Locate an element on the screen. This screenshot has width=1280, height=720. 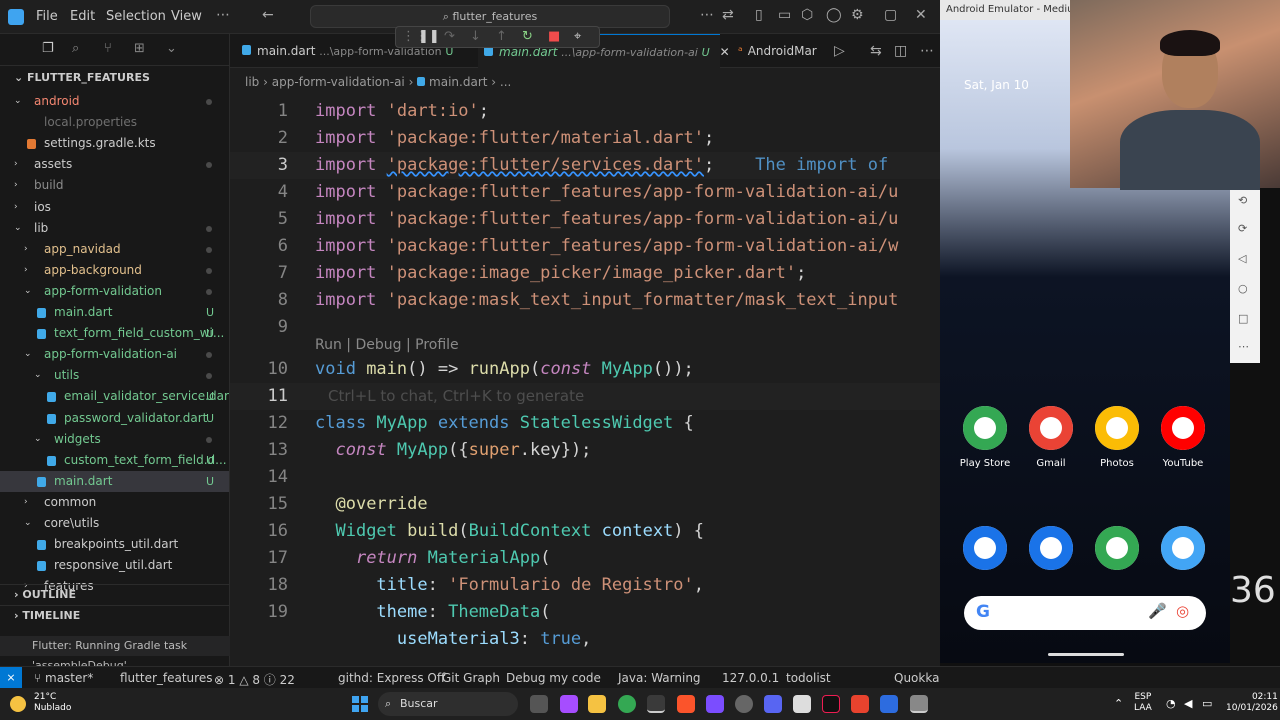
rotate-right-icon: ⟳ is located at coordinates (1242, 228).